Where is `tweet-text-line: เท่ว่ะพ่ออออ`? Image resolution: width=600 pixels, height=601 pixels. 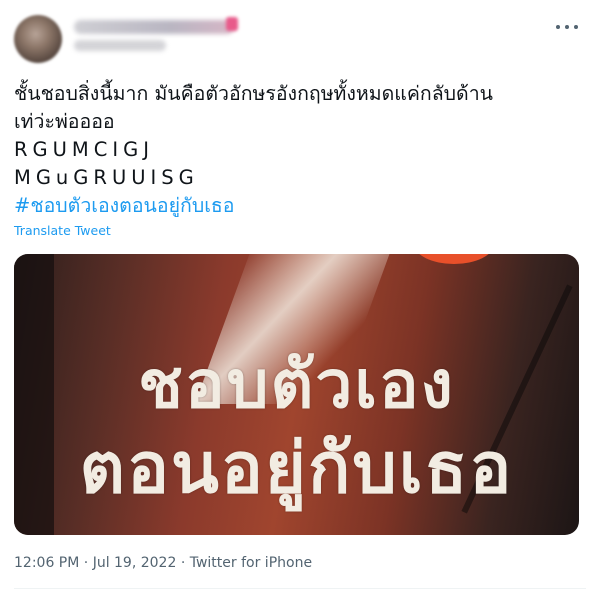
tweet-text-line: เท่ว่ะพ่ออออ is located at coordinates (64, 121).